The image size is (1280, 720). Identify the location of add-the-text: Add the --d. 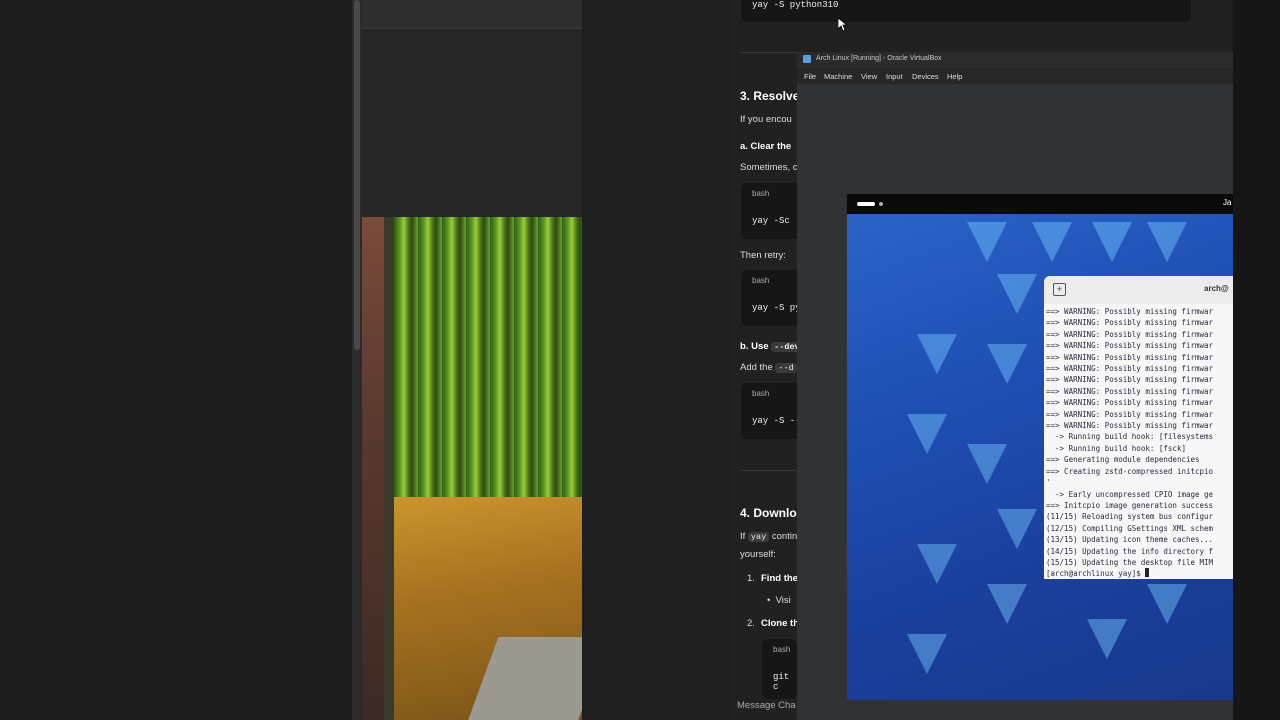
(768, 367).